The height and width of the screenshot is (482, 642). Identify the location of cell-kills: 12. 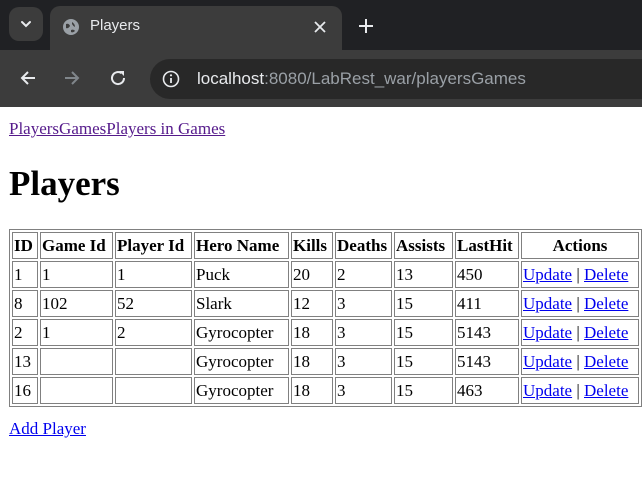
(312, 303).